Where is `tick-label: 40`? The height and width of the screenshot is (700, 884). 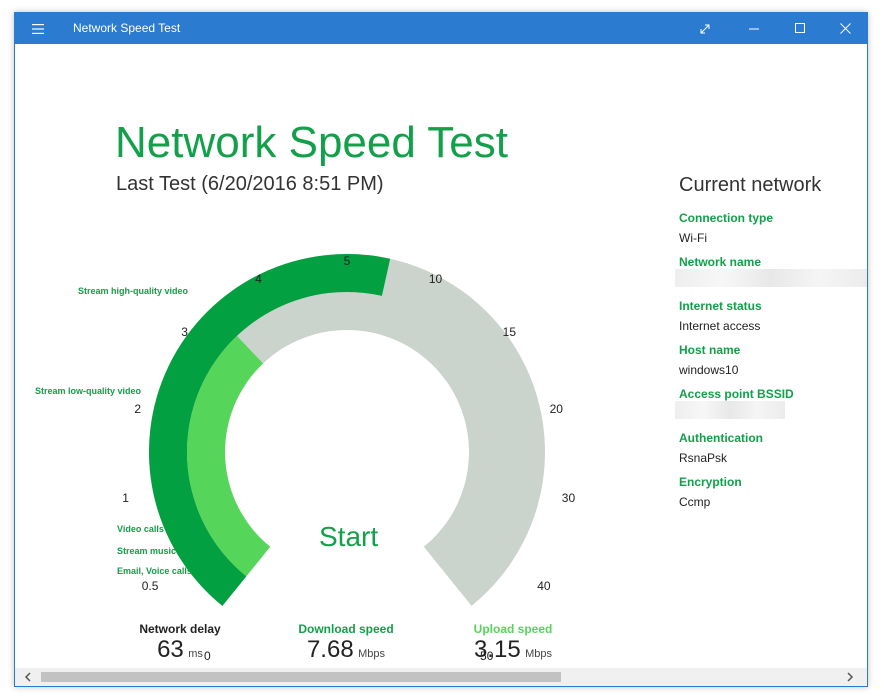 tick-label: 40 is located at coordinates (544, 585).